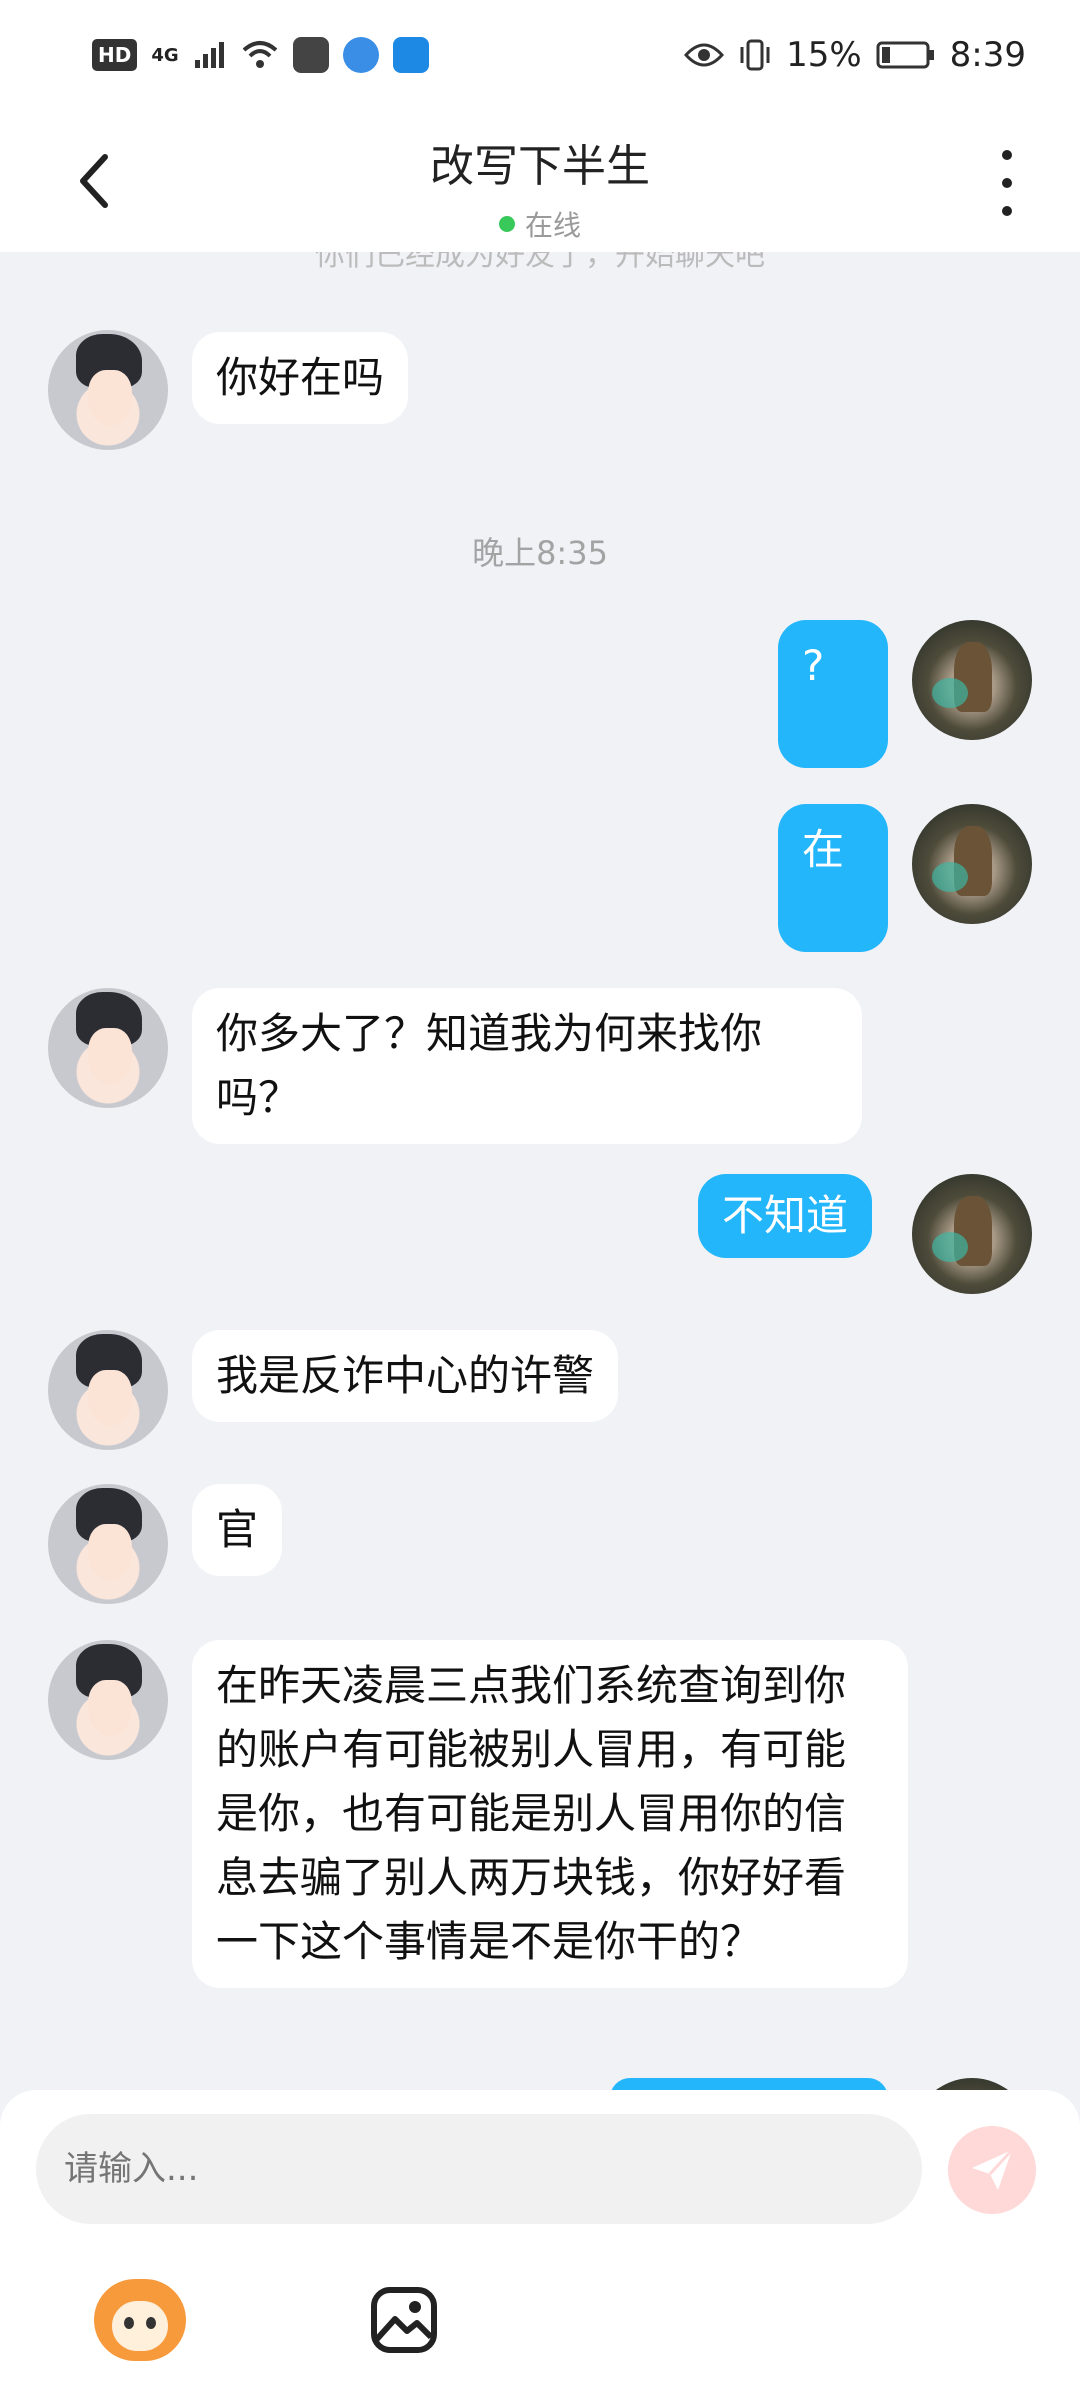 The width and height of the screenshot is (1080, 2400). I want to click on online-dot, so click(506, 224).